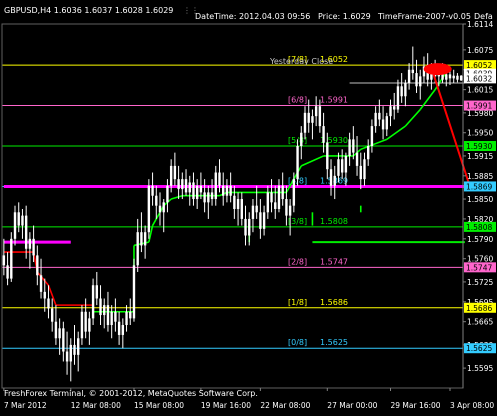 The height and width of the screenshot is (416, 497). What do you see at coordinates (297, 261) in the screenshot?
I see `murray-level-label: [2/8]` at bounding box center [297, 261].